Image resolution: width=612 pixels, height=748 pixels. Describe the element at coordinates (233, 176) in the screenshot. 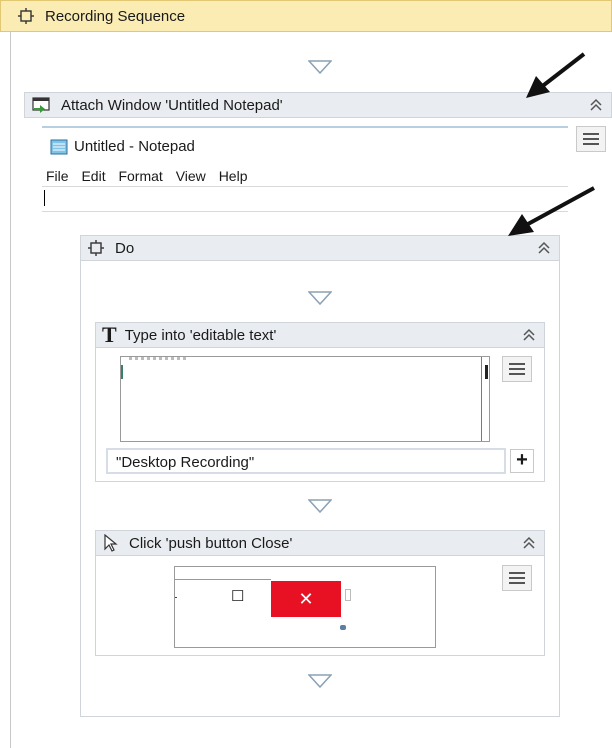

I see `menu-help: Help` at that location.